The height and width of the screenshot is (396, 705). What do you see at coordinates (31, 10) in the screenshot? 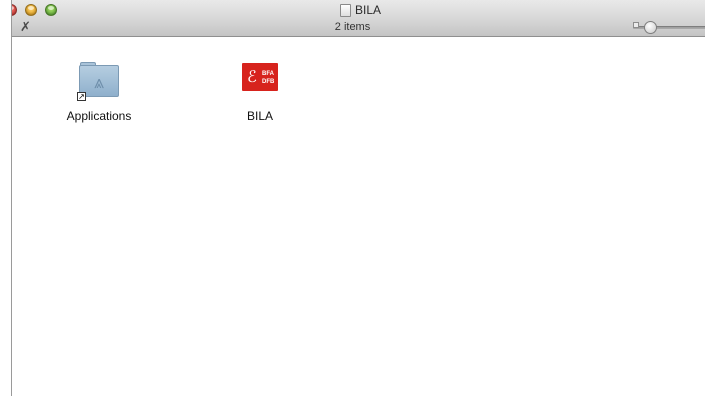
I see `minimize-button` at bounding box center [31, 10].